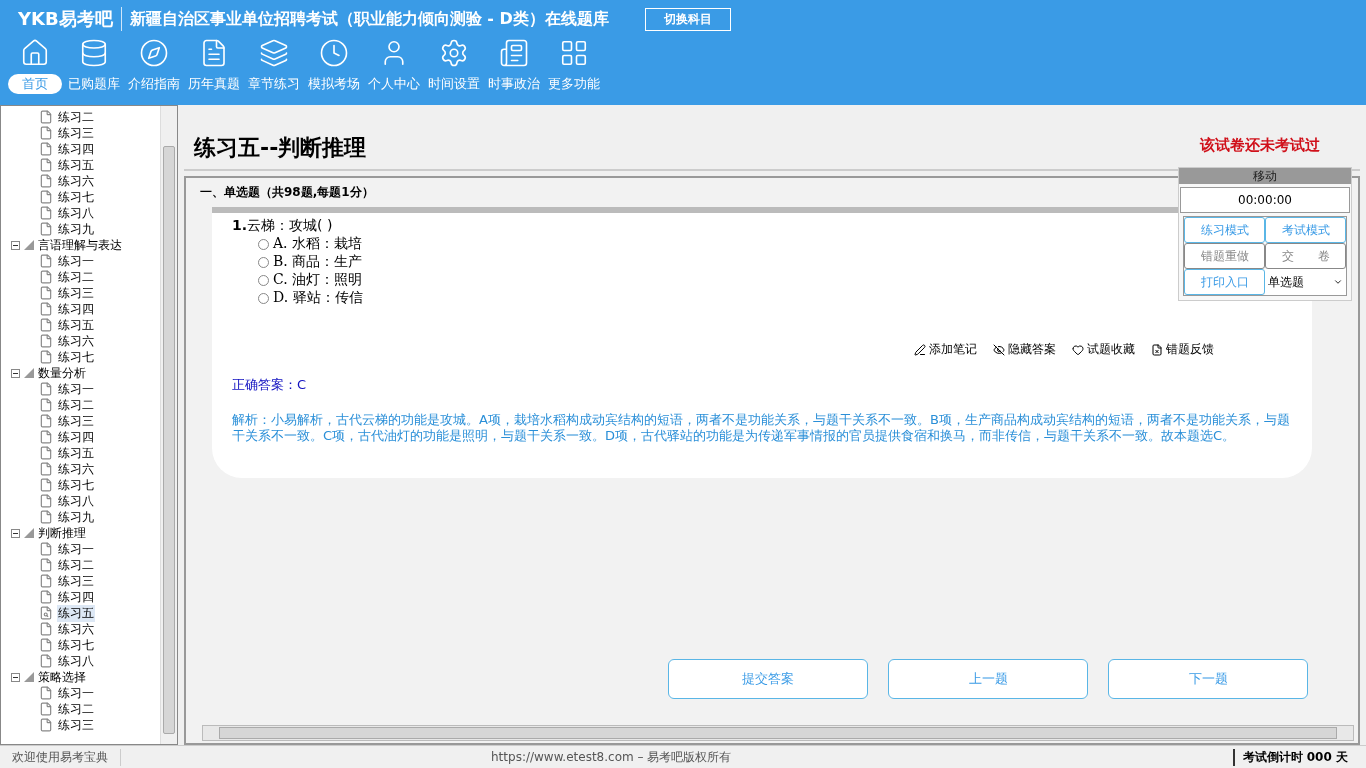 This screenshot has height=768, width=1366. I want to click on countdown-text: 考试倒计时 000 天, so click(1299, 757).